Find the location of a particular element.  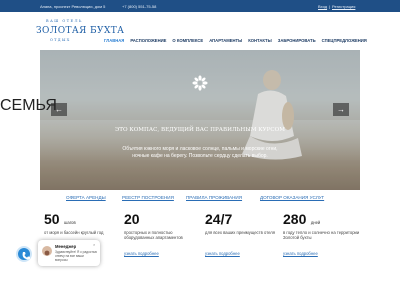

stat-number: 50 is located at coordinates (52, 219).